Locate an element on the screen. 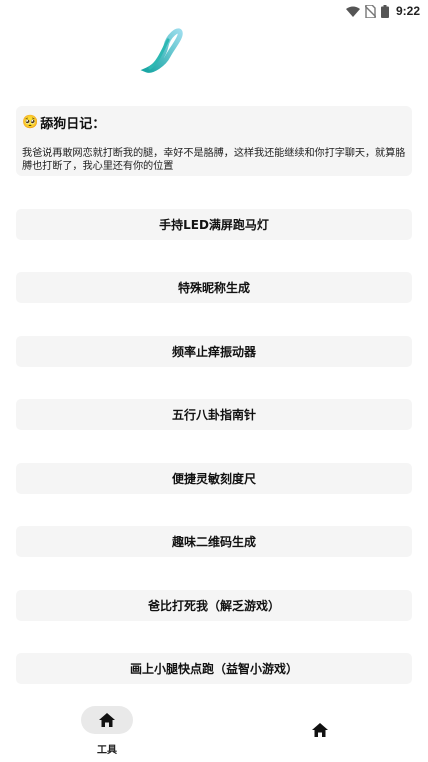 This screenshot has height=762, width=428. pleading-face-icon: 🥺 is located at coordinates (30, 122).